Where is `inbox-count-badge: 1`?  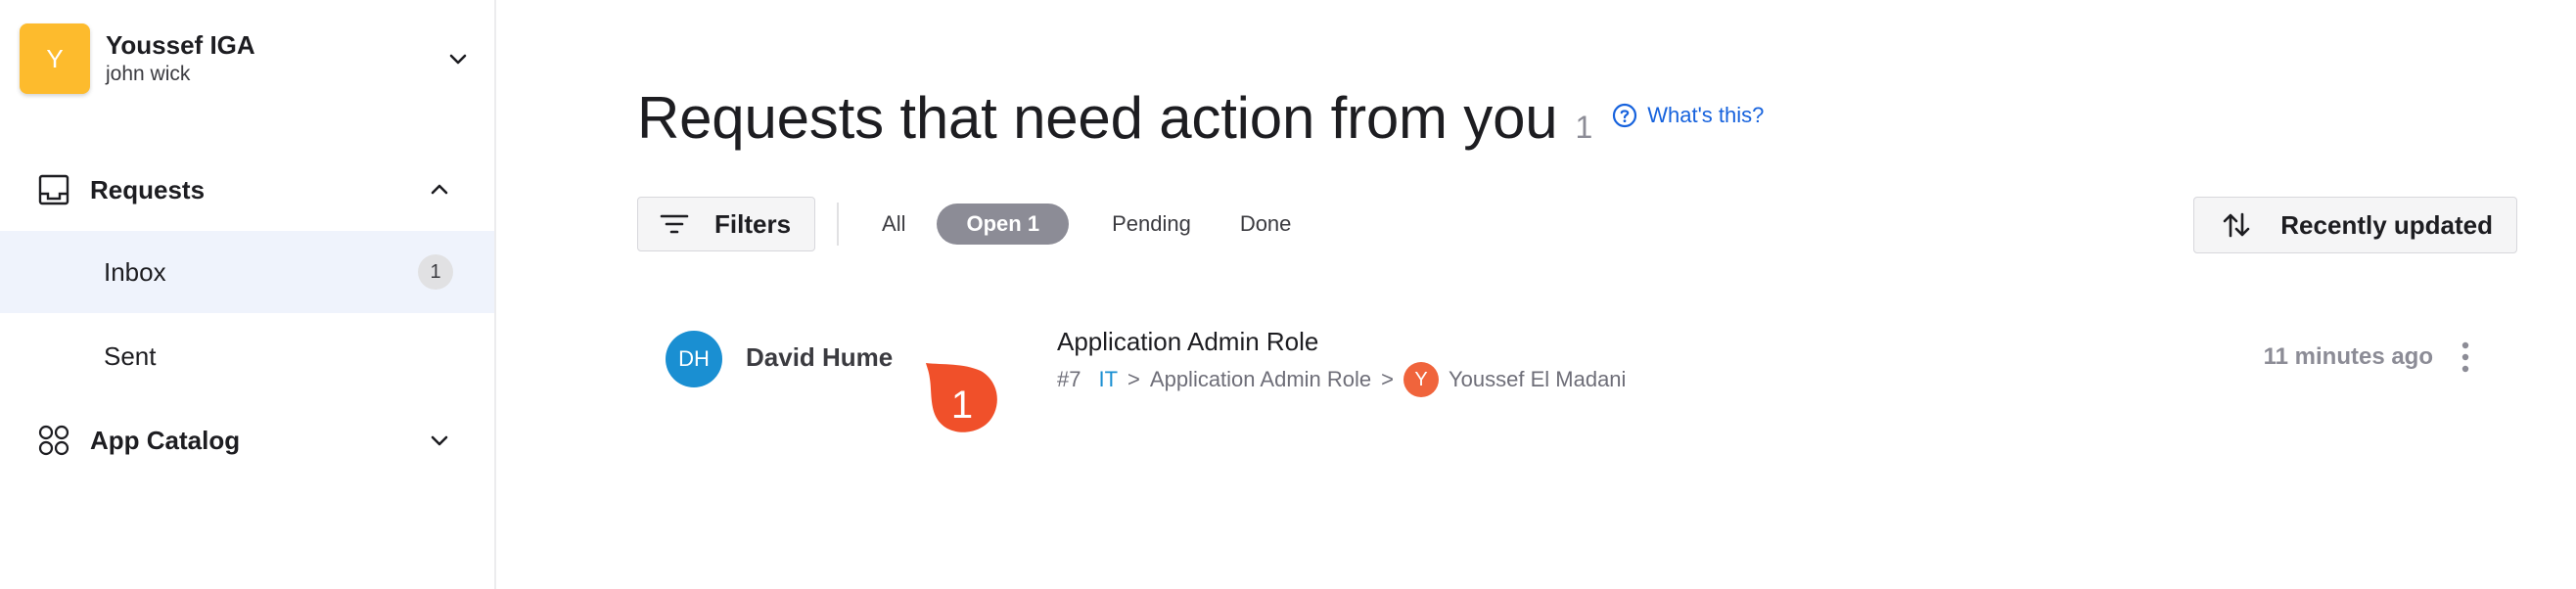
inbox-count-badge: 1 is located at coordinates (436, 272).